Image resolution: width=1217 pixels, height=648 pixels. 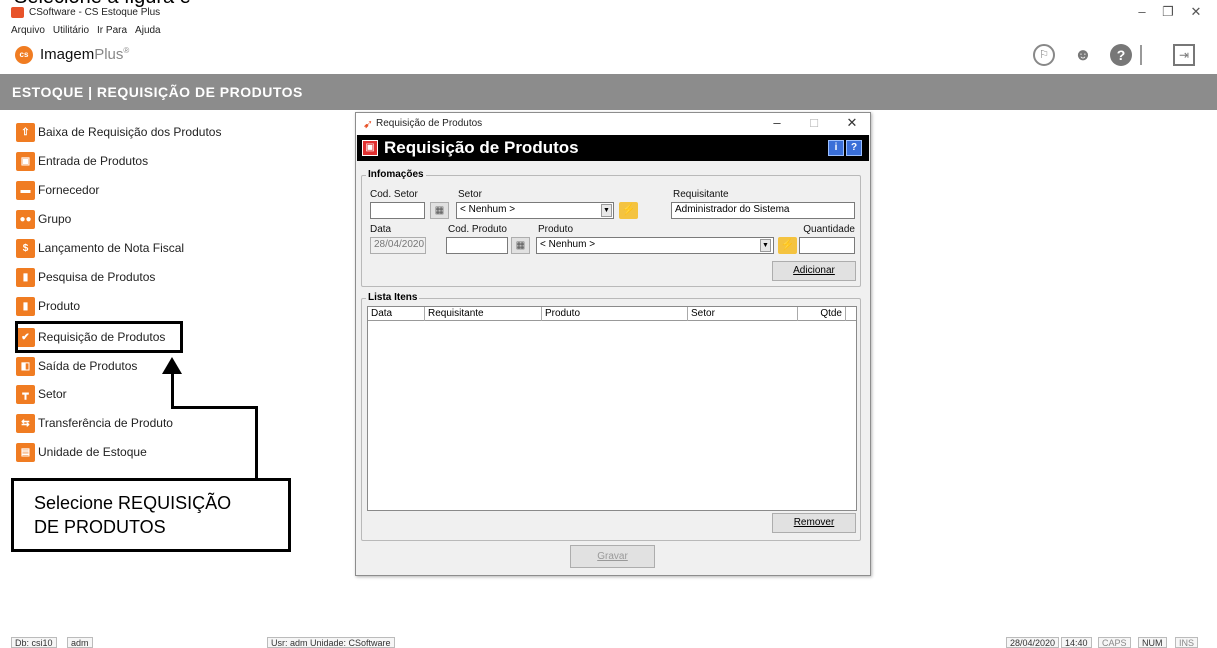 I want to click on requisitante-input: Administrador do Sistema, so click(x=763, y=210).